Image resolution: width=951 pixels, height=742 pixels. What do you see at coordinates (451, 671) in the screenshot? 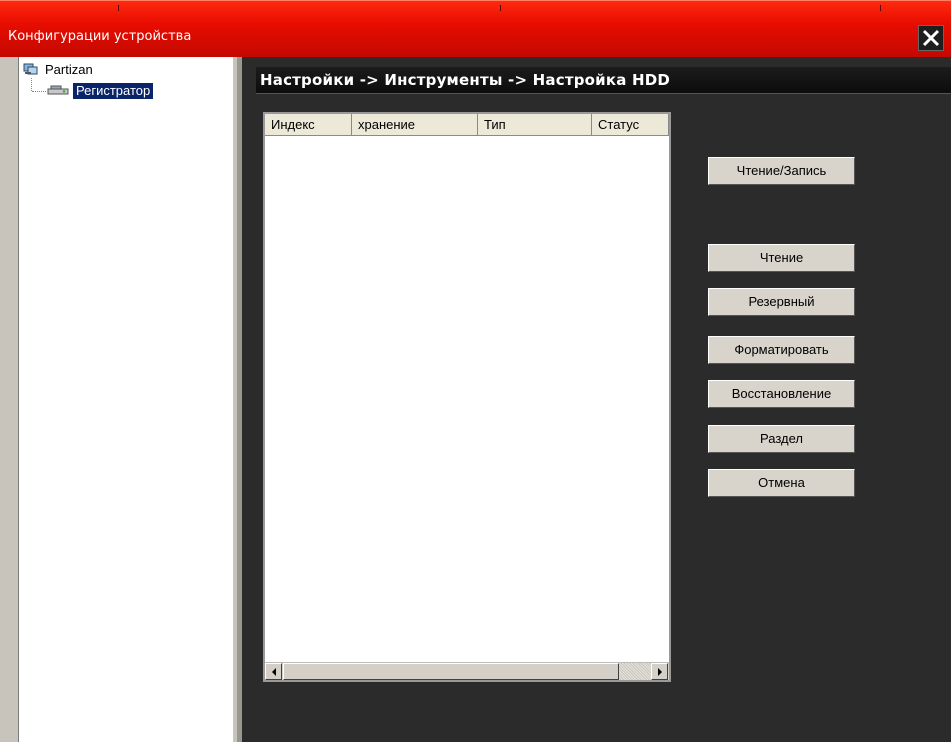
I see `scroll-thumb` at bounding box center [451, 671].